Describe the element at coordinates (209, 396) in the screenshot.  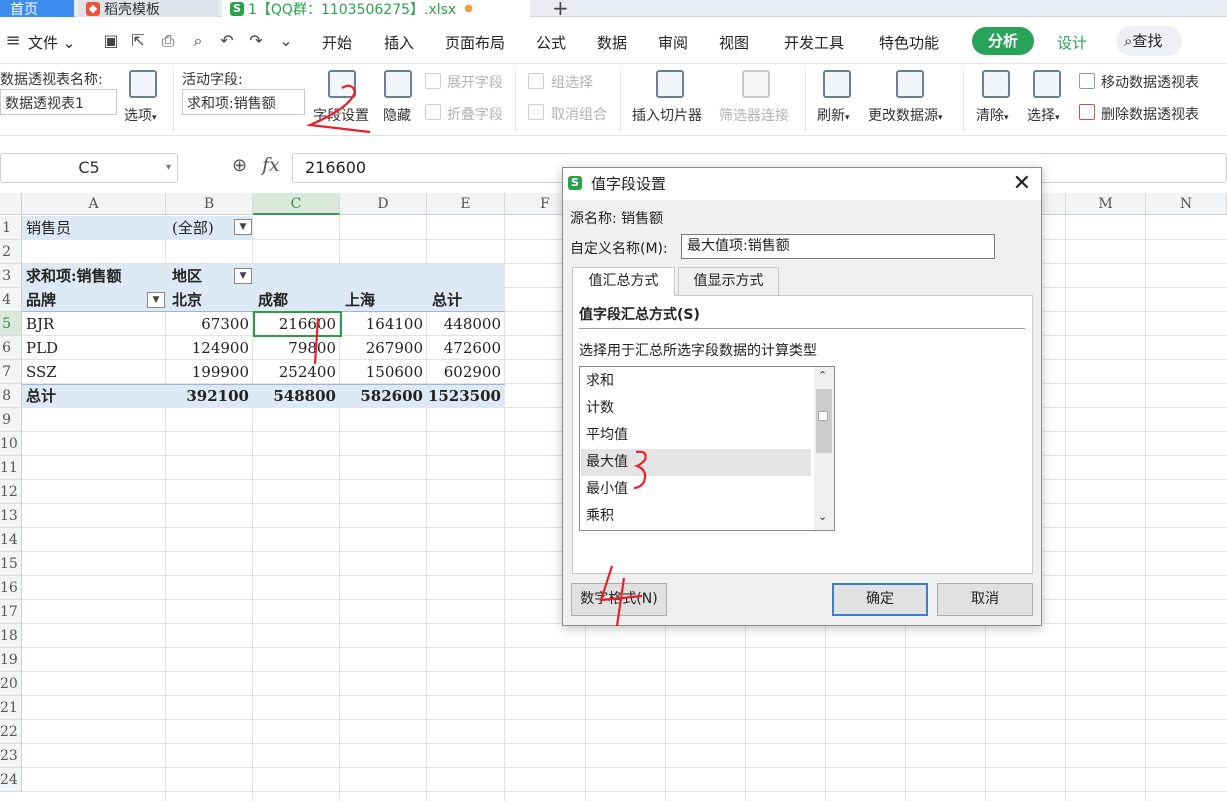
I see `pivot-total-cell: 392100` at that location.